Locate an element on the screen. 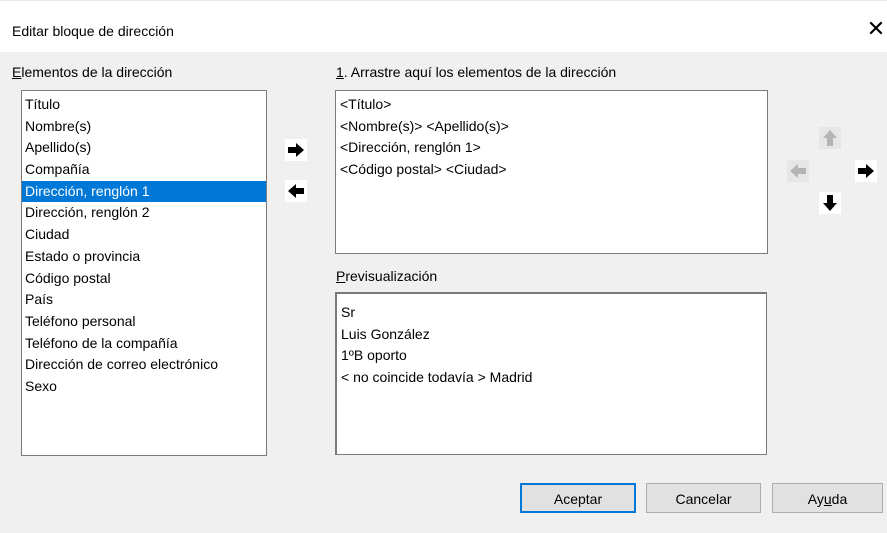  preview-label-text: revisualización is located at coordinates (391, 276).